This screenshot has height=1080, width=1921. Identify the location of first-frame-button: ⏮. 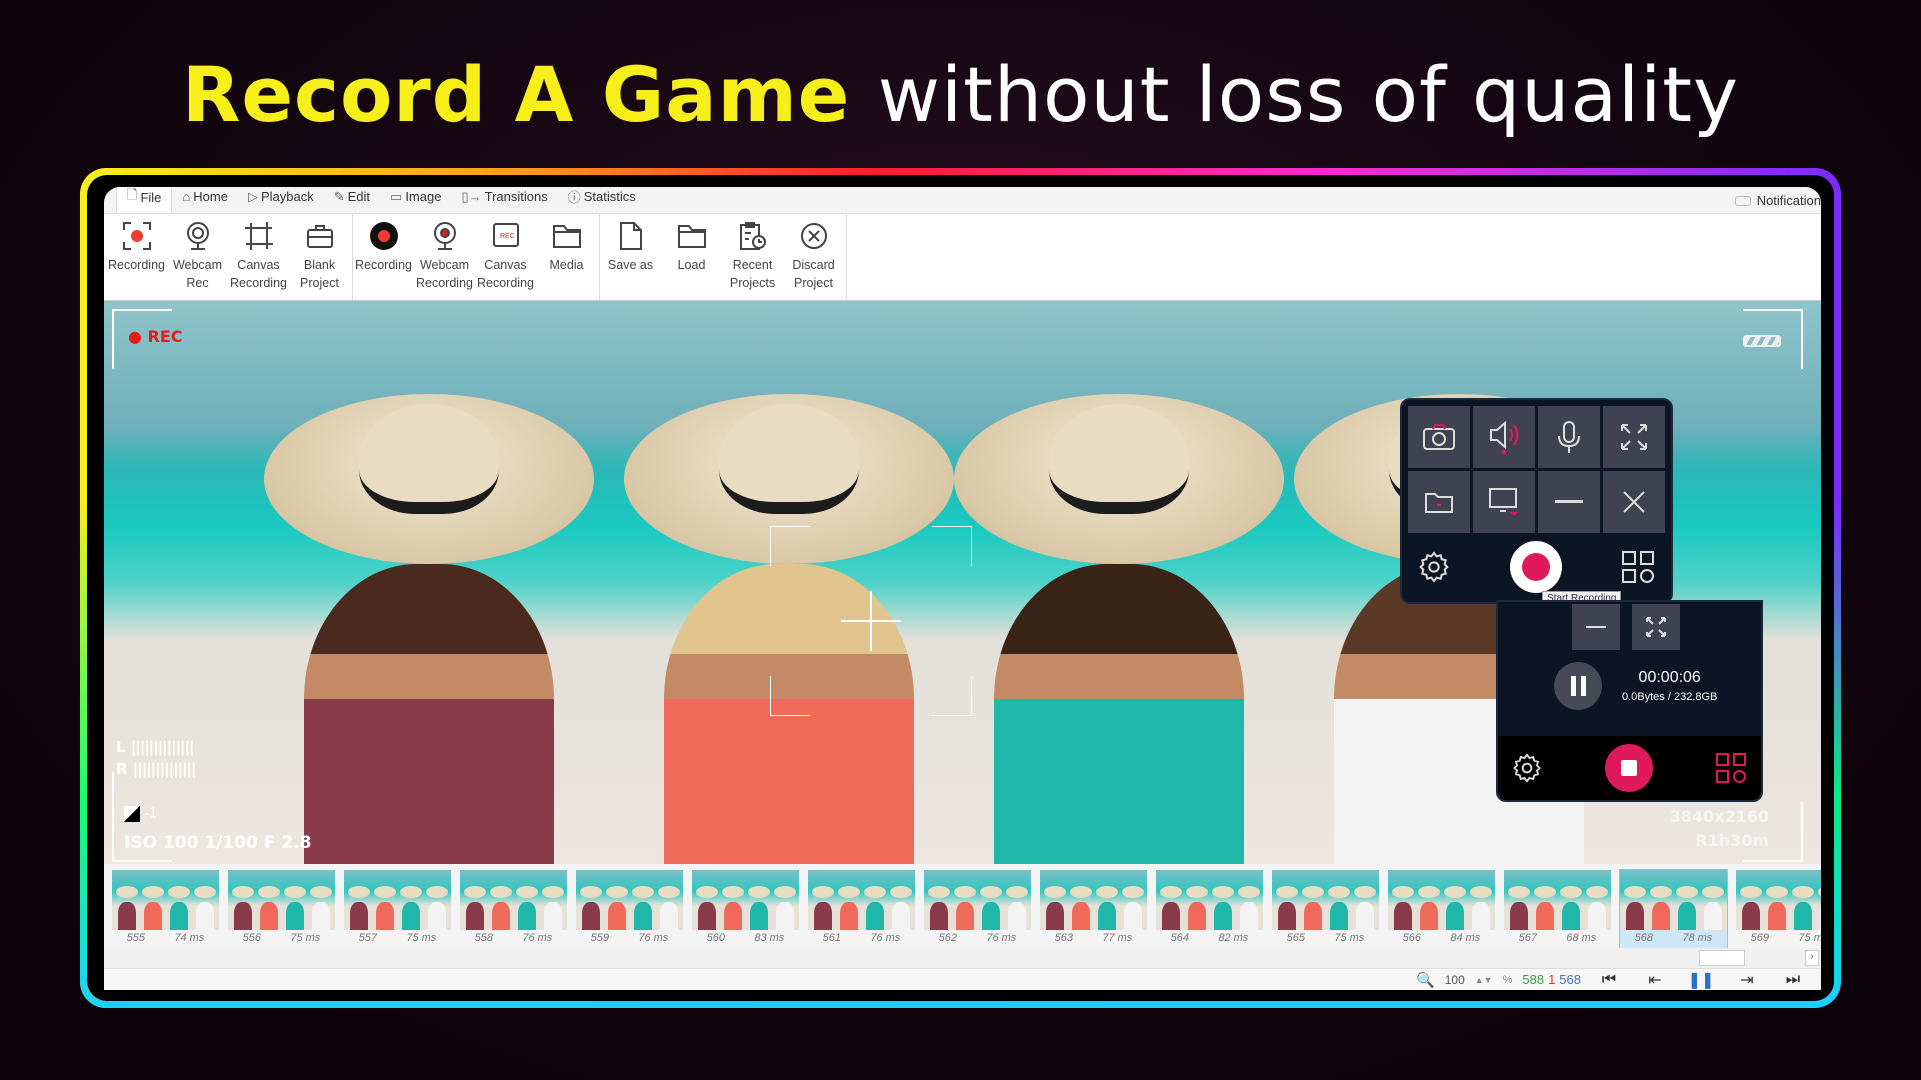
(1609, 980).